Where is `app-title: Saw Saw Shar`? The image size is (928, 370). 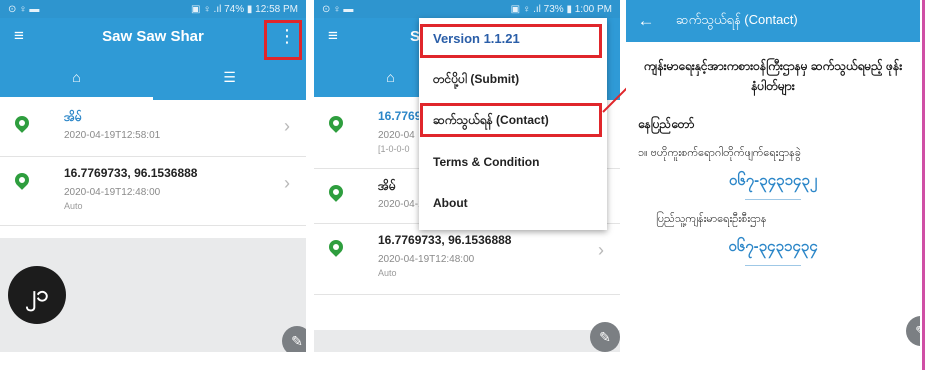
app-title: Saw Saw Shar is located at coordinates (153, 36).